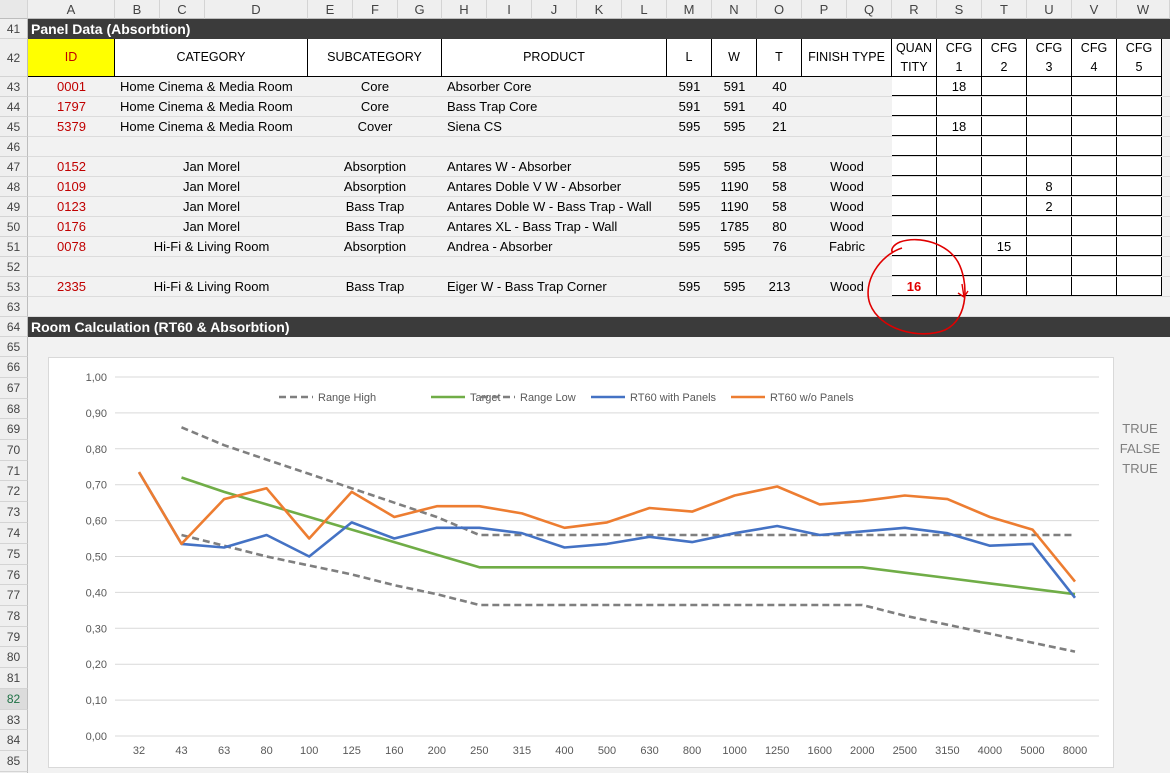 The height and width of the screenshot is (773, 1170). What do you see at coordinates (14, 29) in the screenshot?
I see `row-header-41: 41` at bounding box center [14, 29].